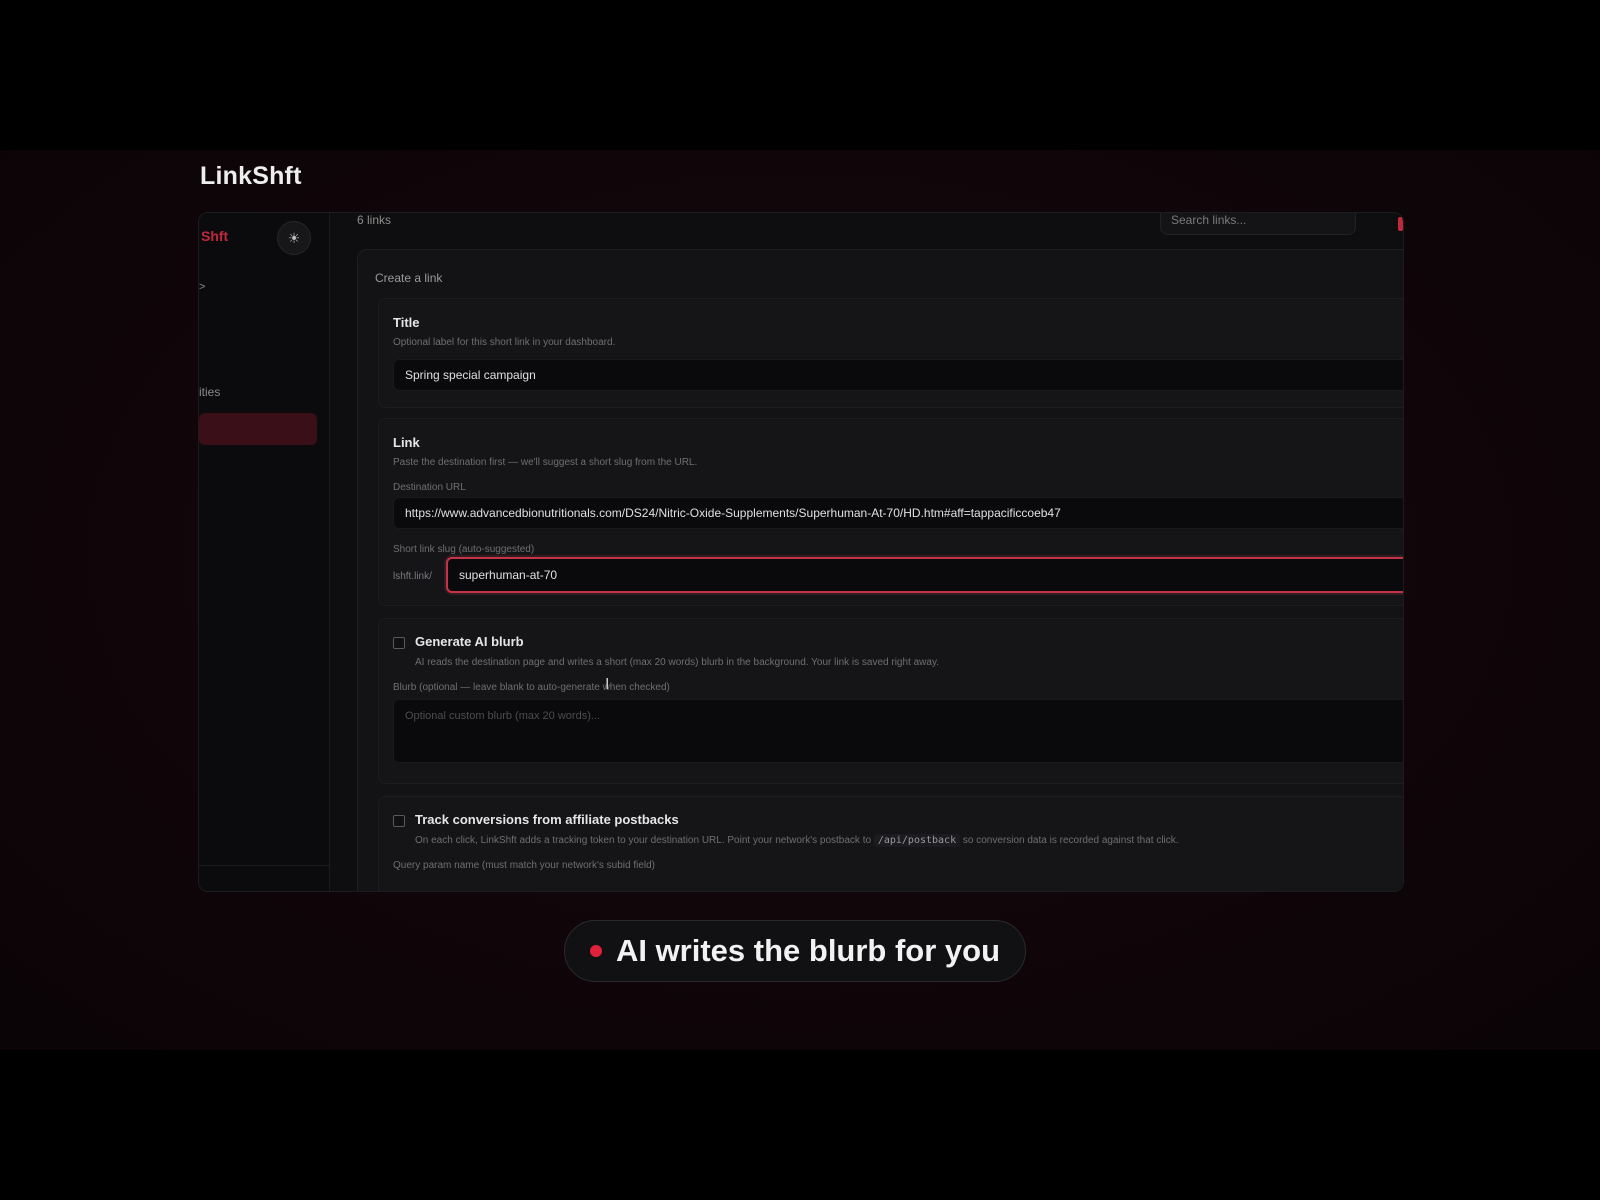 The image size is (1600, 1200). I want to click on generate-blurb-label: Generate AI blurb, so click(469, 641).